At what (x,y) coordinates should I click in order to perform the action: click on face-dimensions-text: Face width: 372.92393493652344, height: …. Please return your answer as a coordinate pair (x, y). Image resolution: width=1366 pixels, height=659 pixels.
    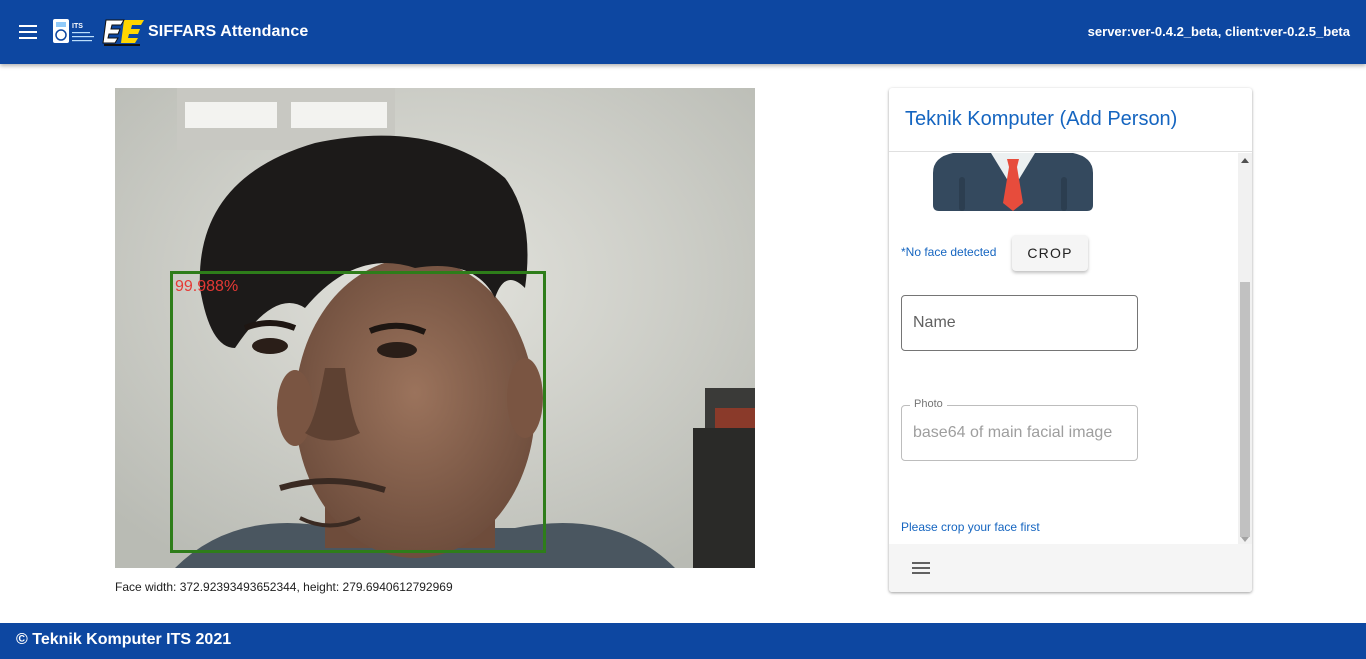
    Looking at the image, I should click on (284, 587).